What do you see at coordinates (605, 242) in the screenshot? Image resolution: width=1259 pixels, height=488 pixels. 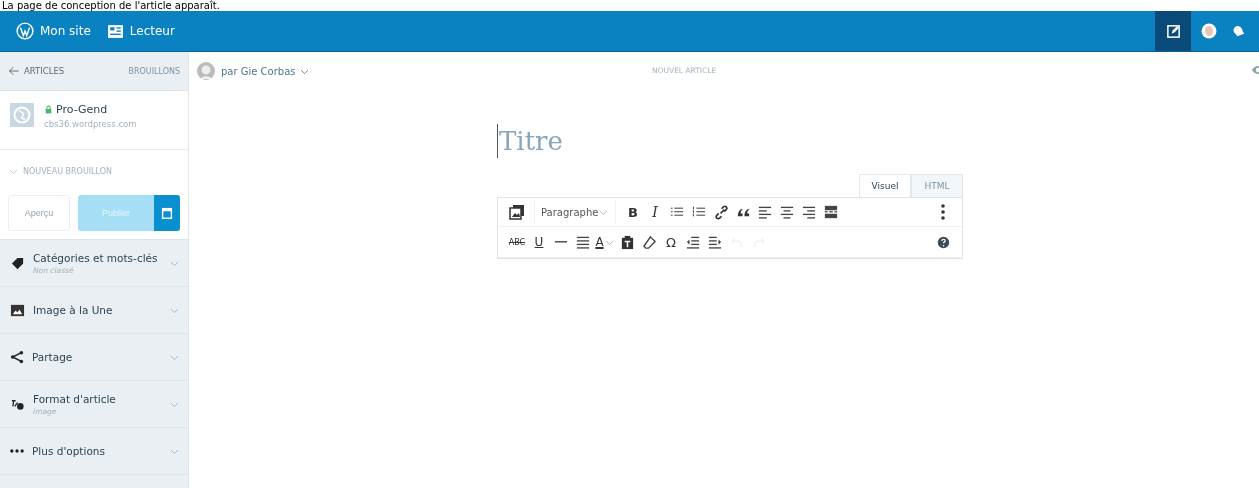 I see `color-button: A` at bounding box center [605, 242].